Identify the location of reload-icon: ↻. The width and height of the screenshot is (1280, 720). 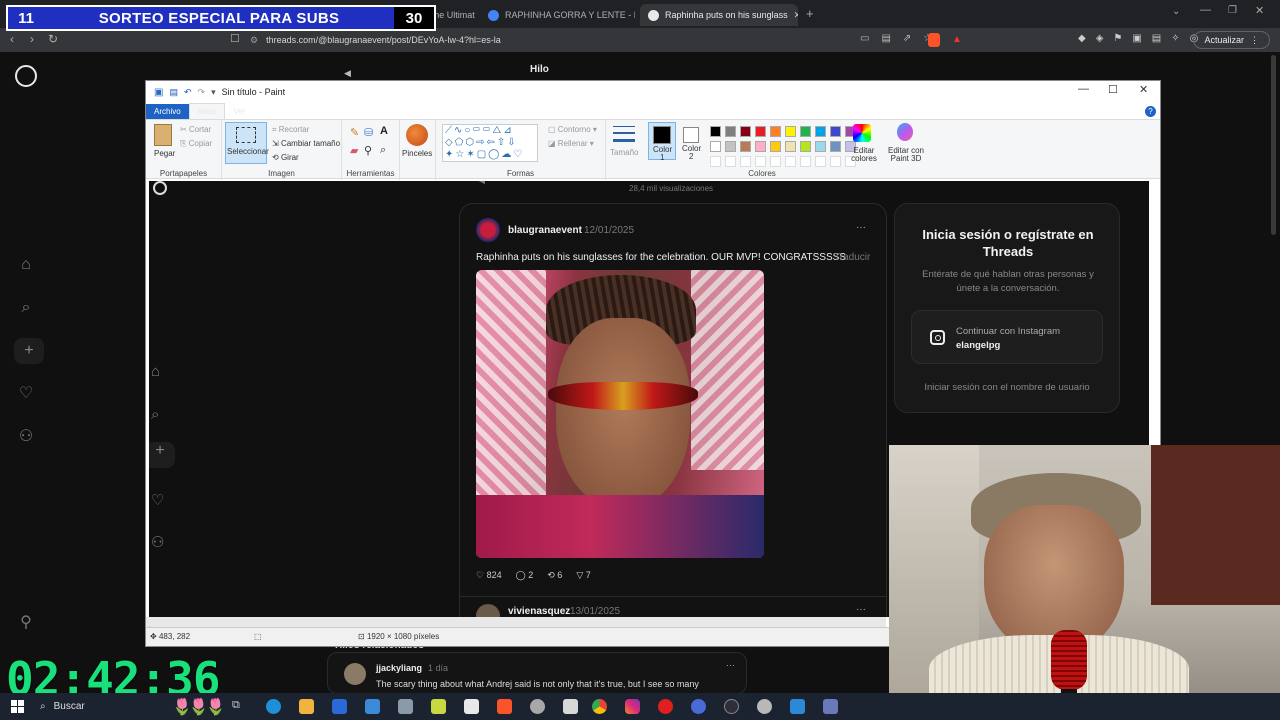
(53, 39).